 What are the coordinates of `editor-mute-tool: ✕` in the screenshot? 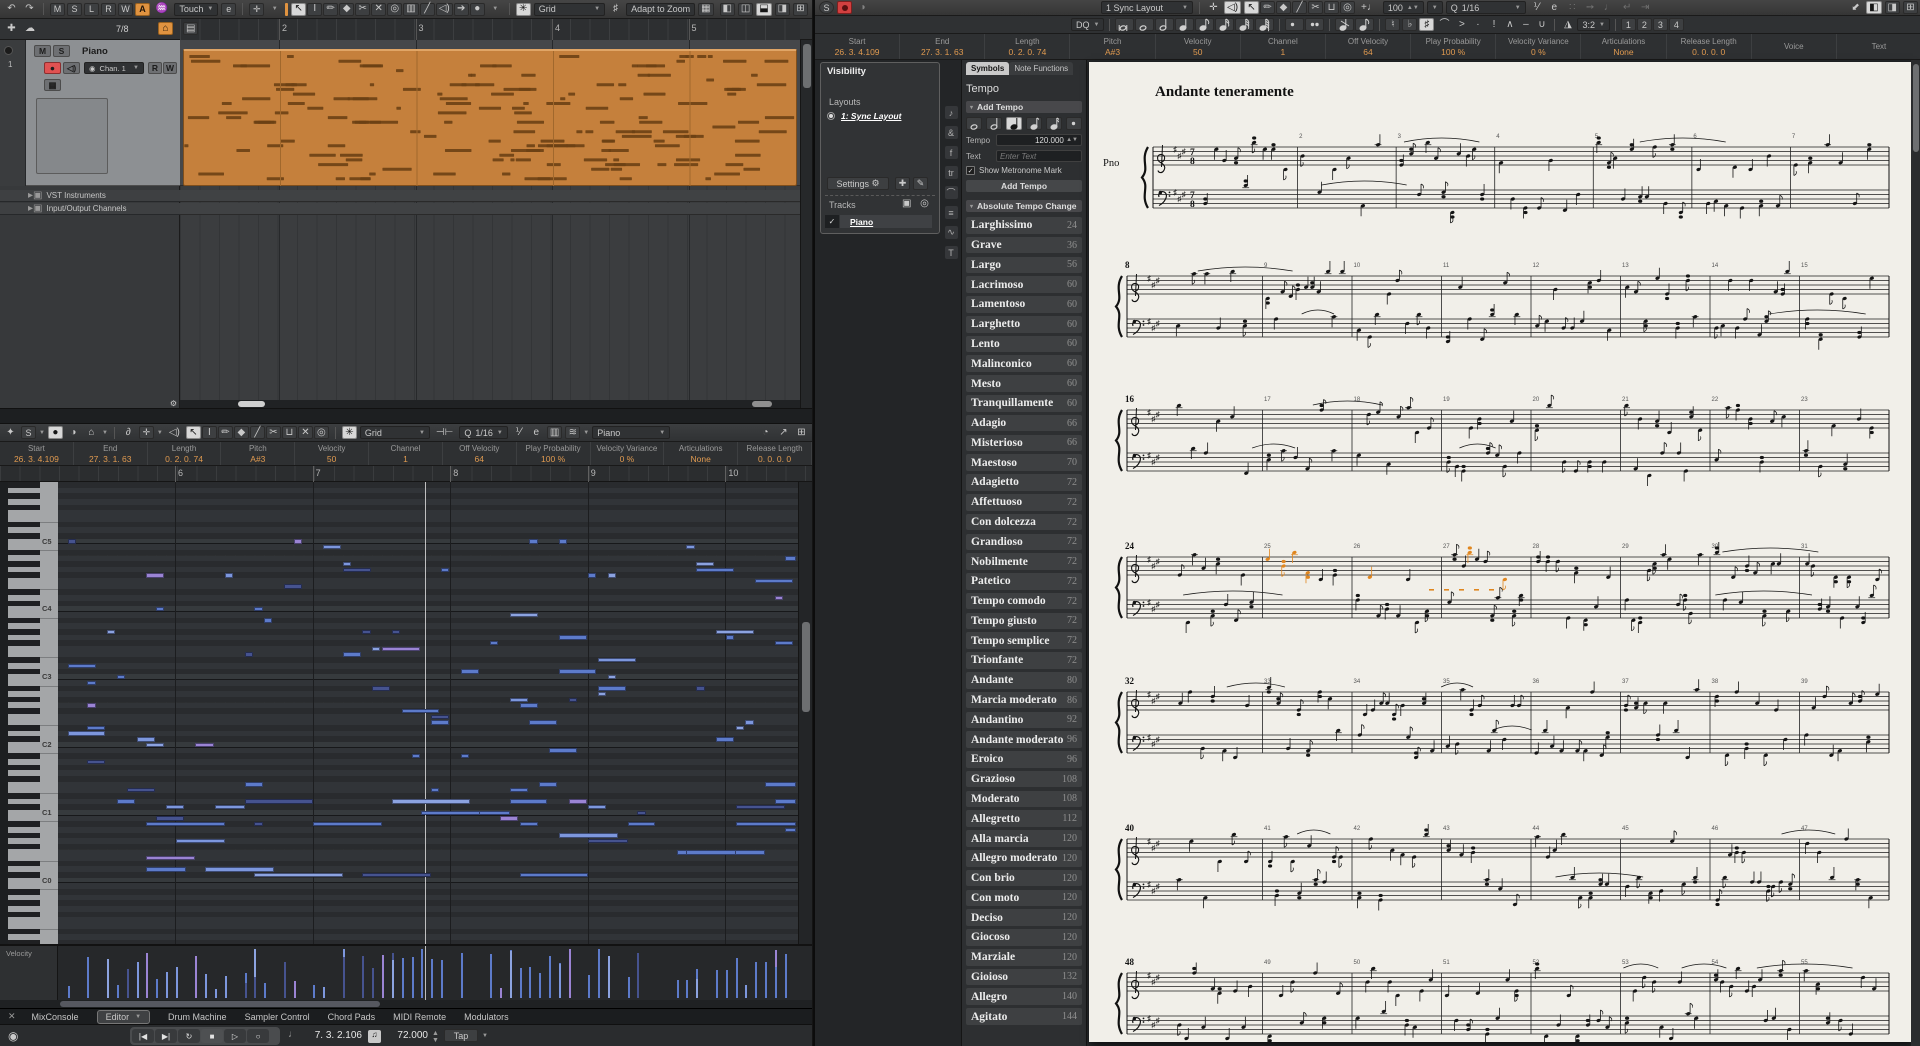 It's located at (305, 432).